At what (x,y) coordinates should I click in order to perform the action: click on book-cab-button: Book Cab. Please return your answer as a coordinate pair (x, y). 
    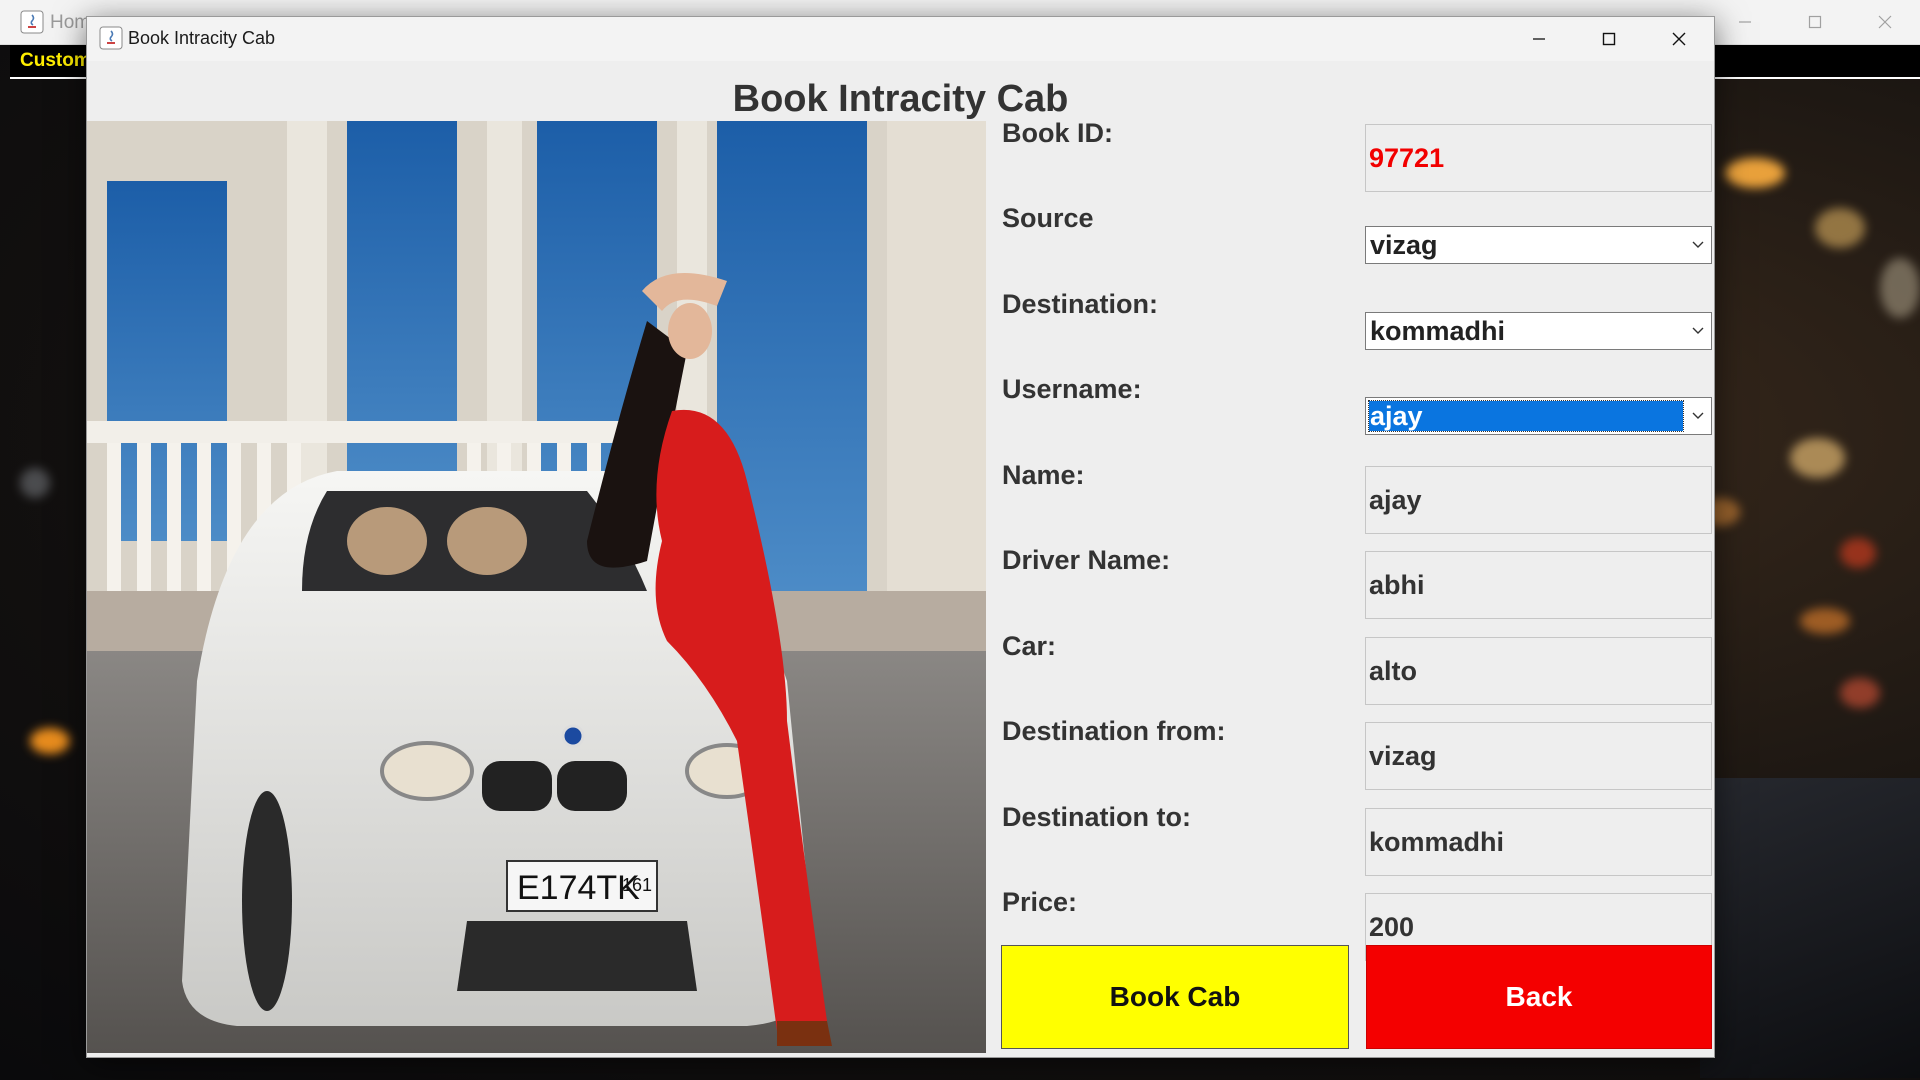
    Looking at the image, I should click on (1175, 997).